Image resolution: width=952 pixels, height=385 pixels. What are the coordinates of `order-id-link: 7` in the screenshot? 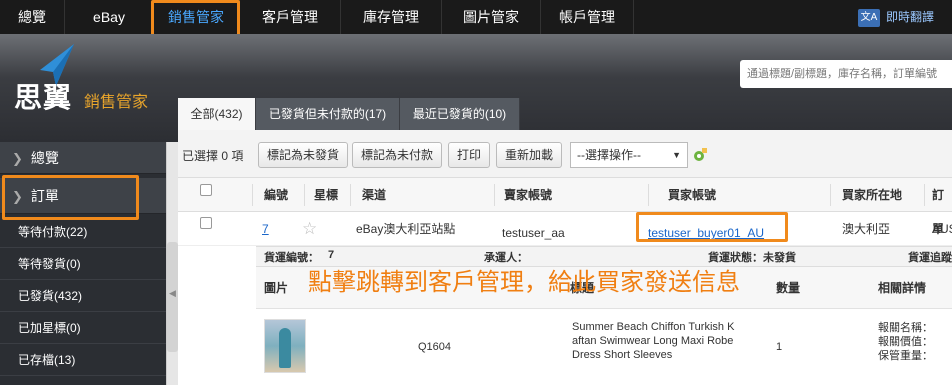 It's located at (265, 229).